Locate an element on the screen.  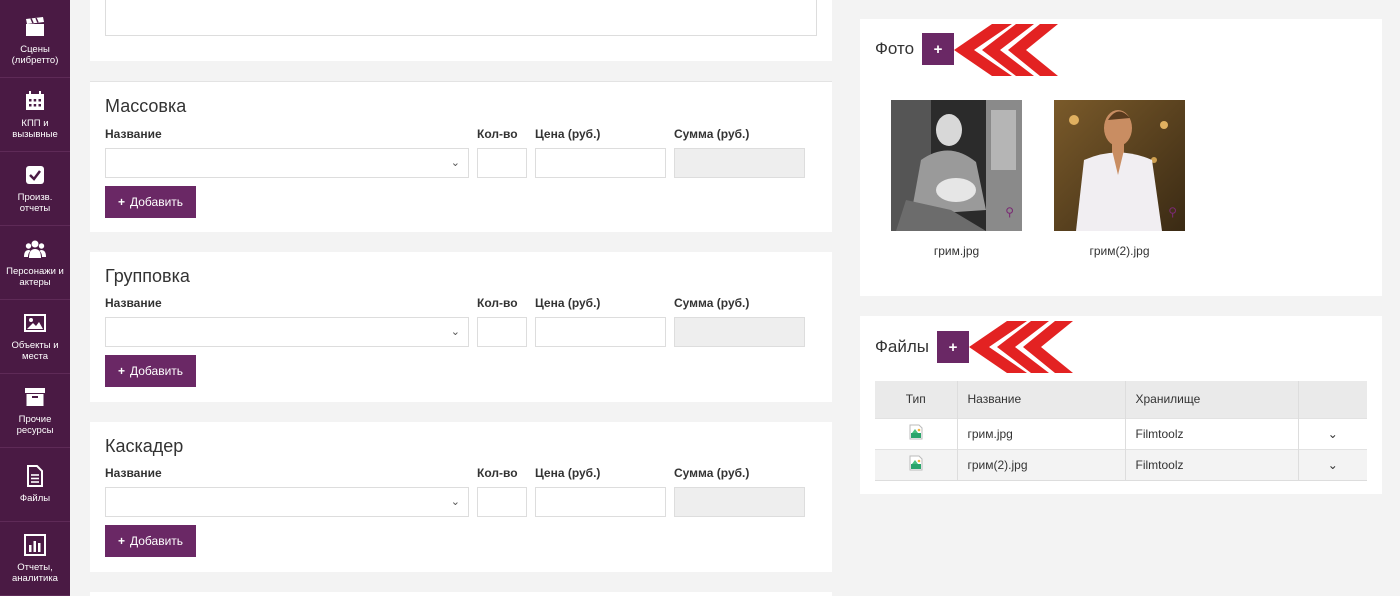
section-title: Каскадер is located at coordinates (144, 446).